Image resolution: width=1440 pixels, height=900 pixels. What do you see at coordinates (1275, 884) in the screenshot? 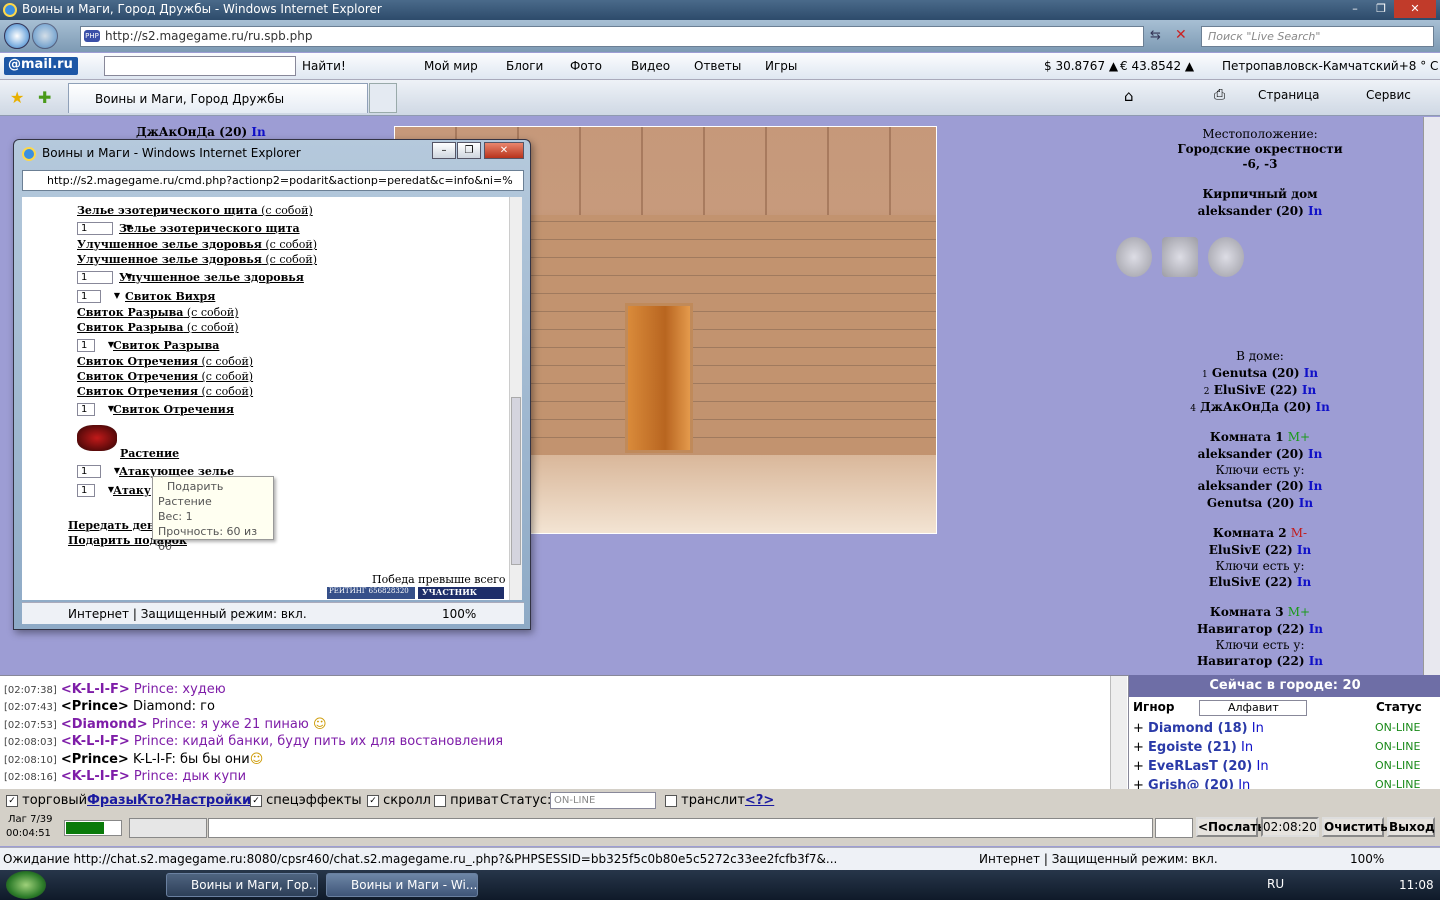
I see `language-indicator: RU` at bounding box center [1275, 884].